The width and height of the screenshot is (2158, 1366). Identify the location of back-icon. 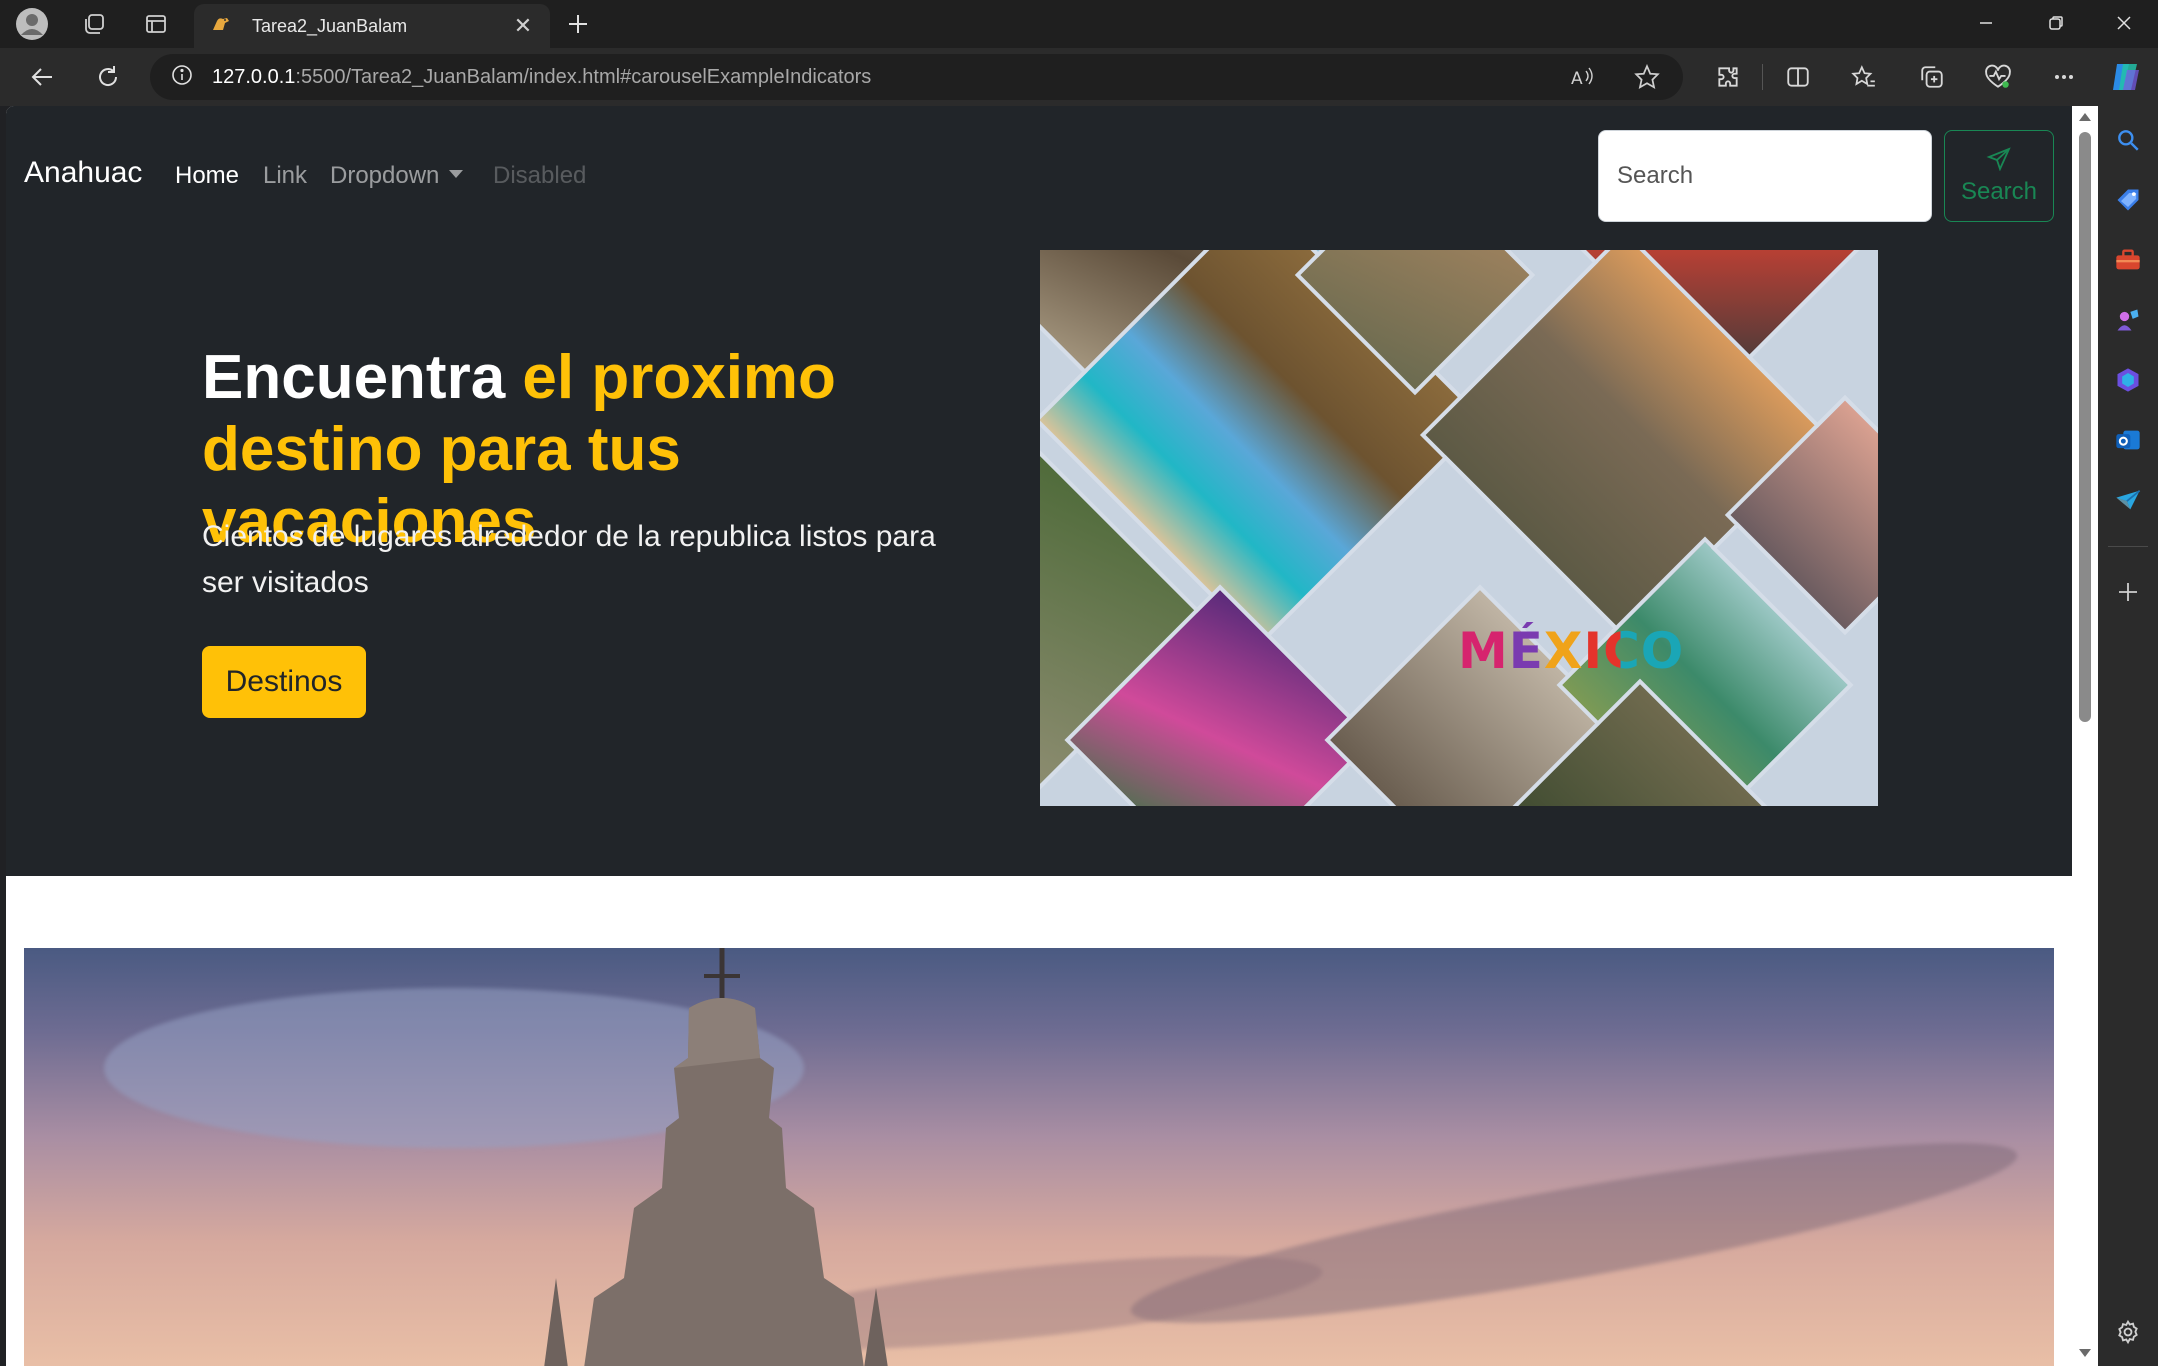
(42, 77).